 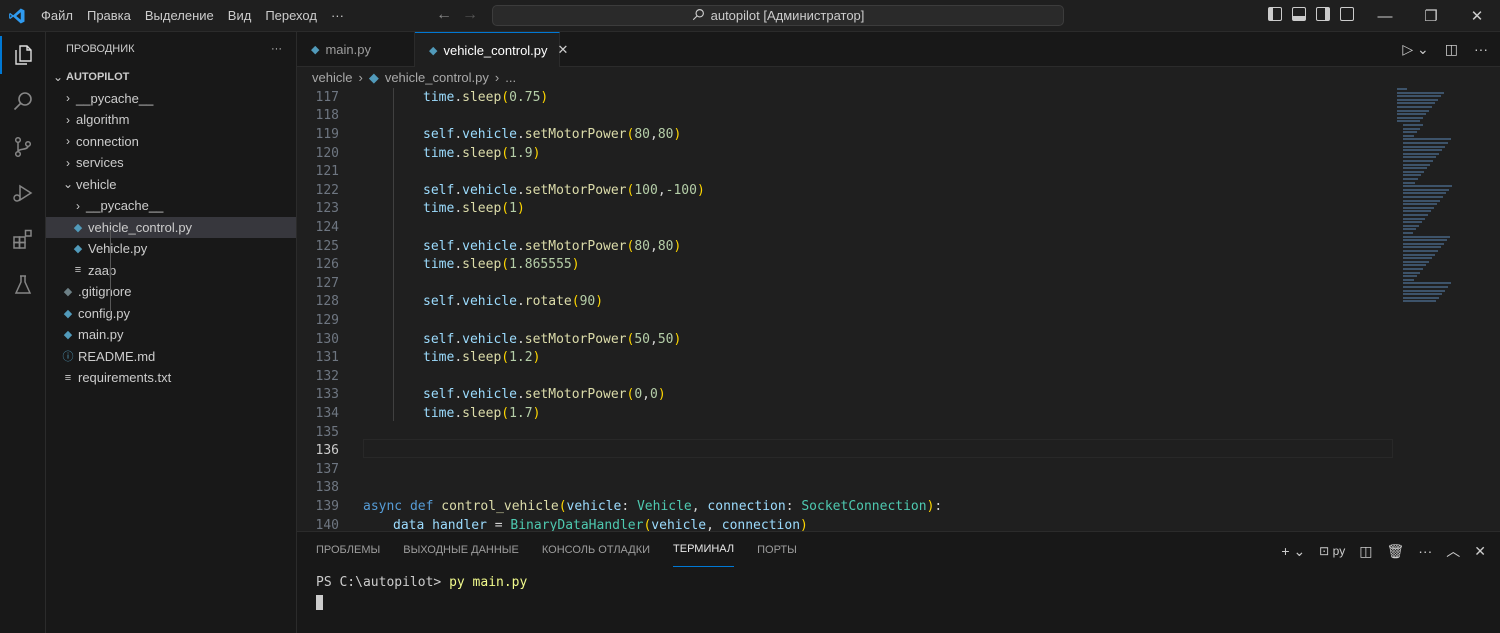 What do you see at coordinates (521, 413) in the screenshot?
I see `code-token: 1.7` at bounding box center [521, 413].